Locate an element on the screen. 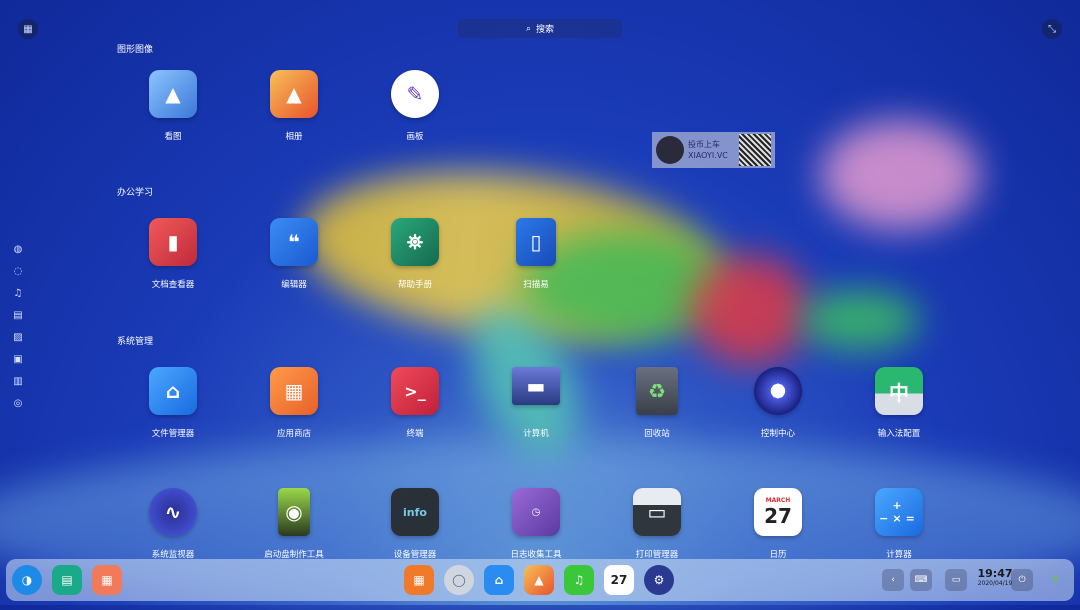 This screenshot has height=610, width=1080. app-calendar: MARCH 27 日历 is located at coordinates (778, 524).